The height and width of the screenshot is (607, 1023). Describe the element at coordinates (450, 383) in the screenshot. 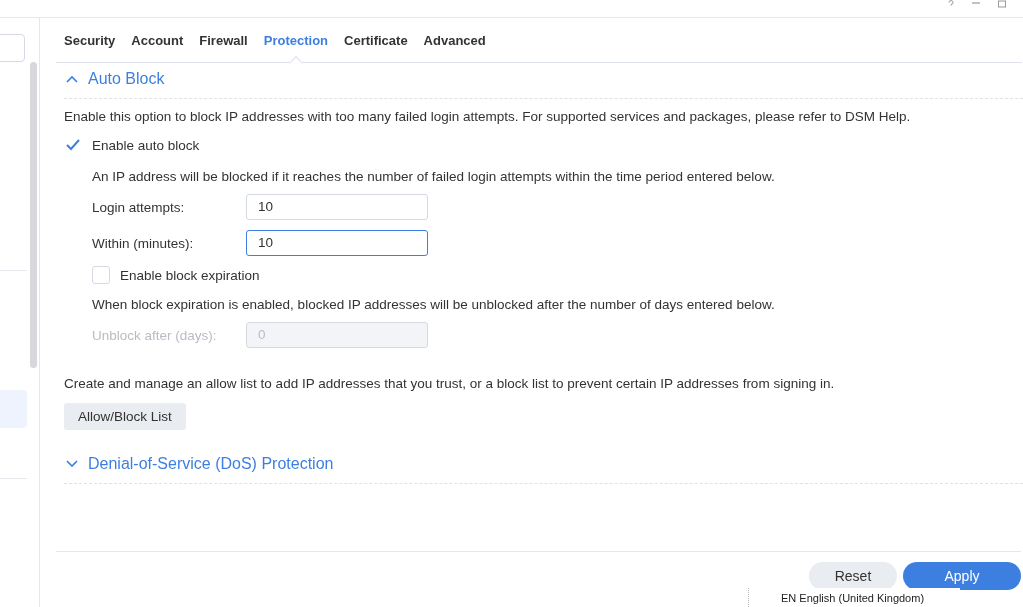

I see `description-text: Create and manage an allow list to add IP addresses that you trust, or a block list to prevent certain IP addresses from signing in.` at that location.